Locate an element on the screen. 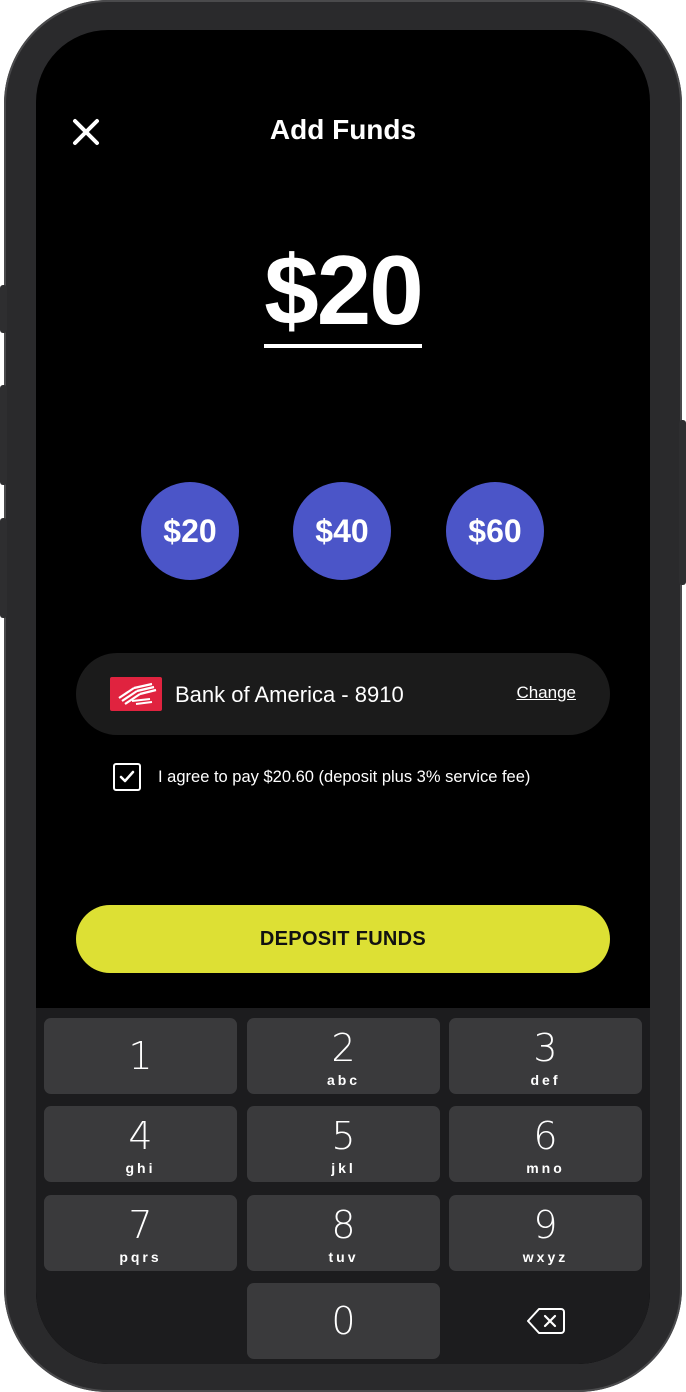  key-number: 8 is located at coordinates (343, 1225).